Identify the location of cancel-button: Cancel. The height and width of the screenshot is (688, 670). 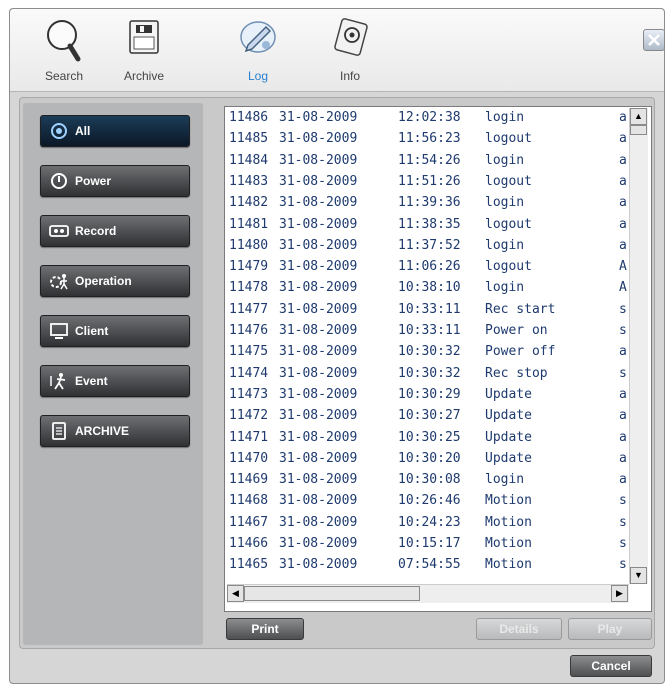
(611, 666).